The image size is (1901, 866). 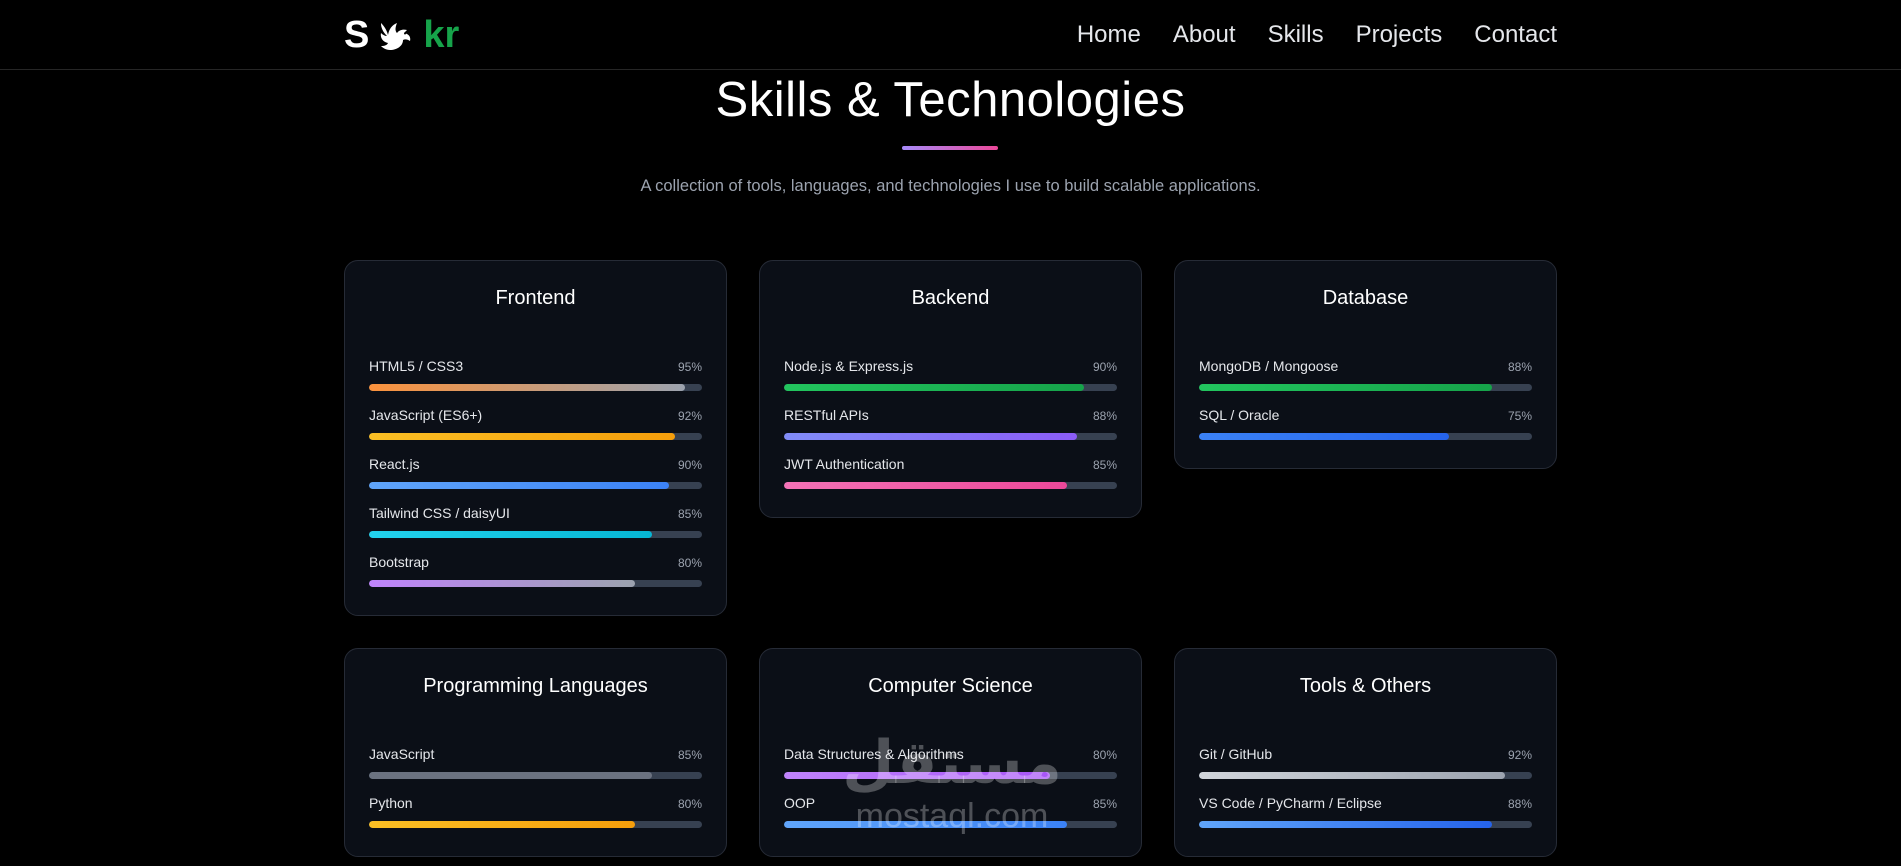 I want to click on skill-head: Node.js & Express.js 90%, so click(x=950, y=366).